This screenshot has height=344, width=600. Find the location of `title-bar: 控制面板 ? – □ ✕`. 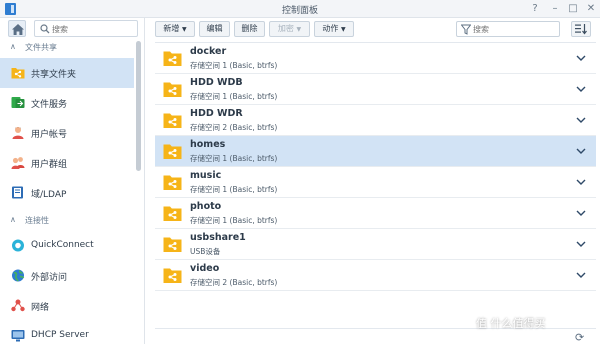

title-bar: 控制面板 ? – □ ✕ is located at coordinates (300, 9).